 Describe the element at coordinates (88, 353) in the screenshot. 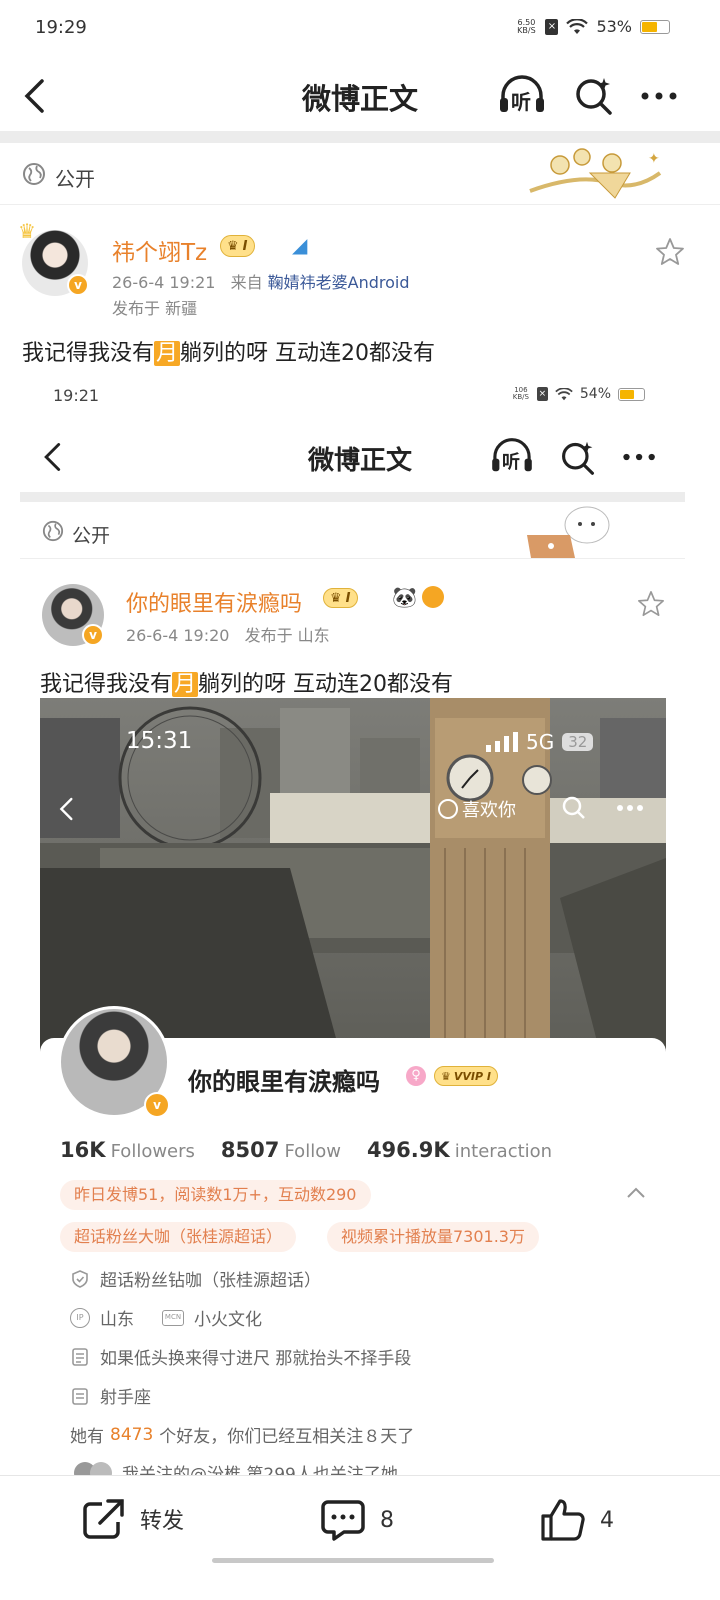

I see `post-text-part: 我记得我没有` at that location.